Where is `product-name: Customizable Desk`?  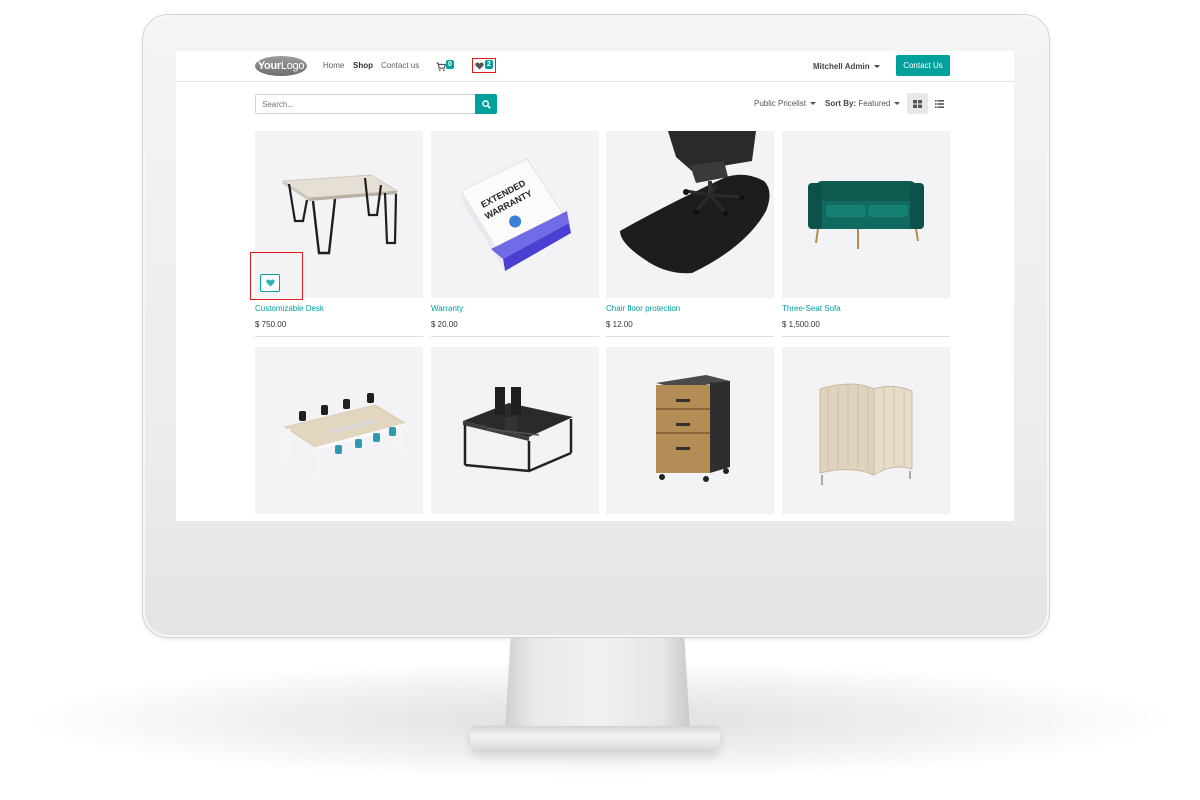 product-name: Customizable Desk is located at coordinates (289, 308).